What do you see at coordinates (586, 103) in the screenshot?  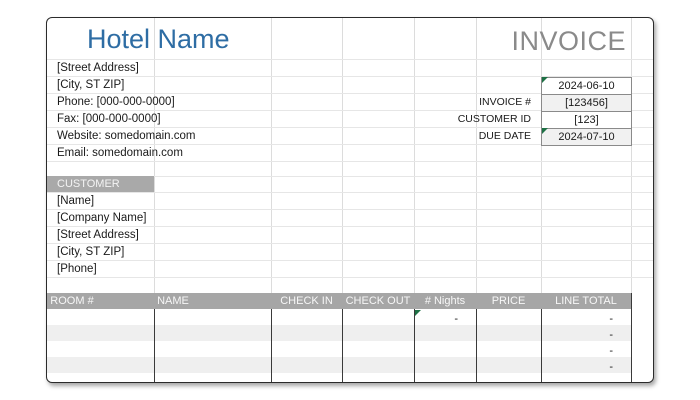 I see `invoice-number-cell: [123456]` at bounding box center [586, 103].